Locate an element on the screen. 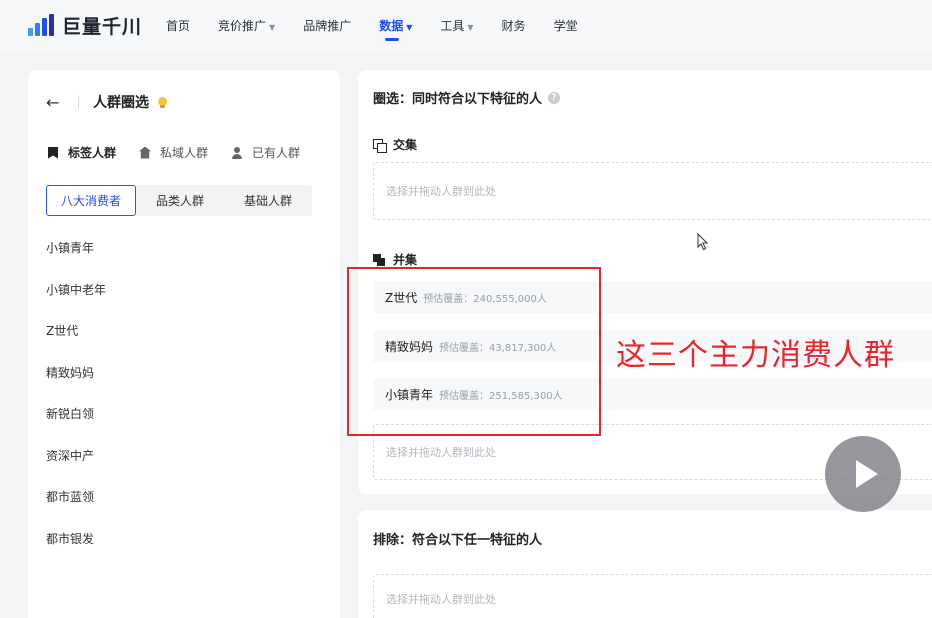 Image resolution: width=932 pixels, height=618 pixels. category-tabs: 标签人群 私域人群 已有人群 is located at coordinates (184, 152).